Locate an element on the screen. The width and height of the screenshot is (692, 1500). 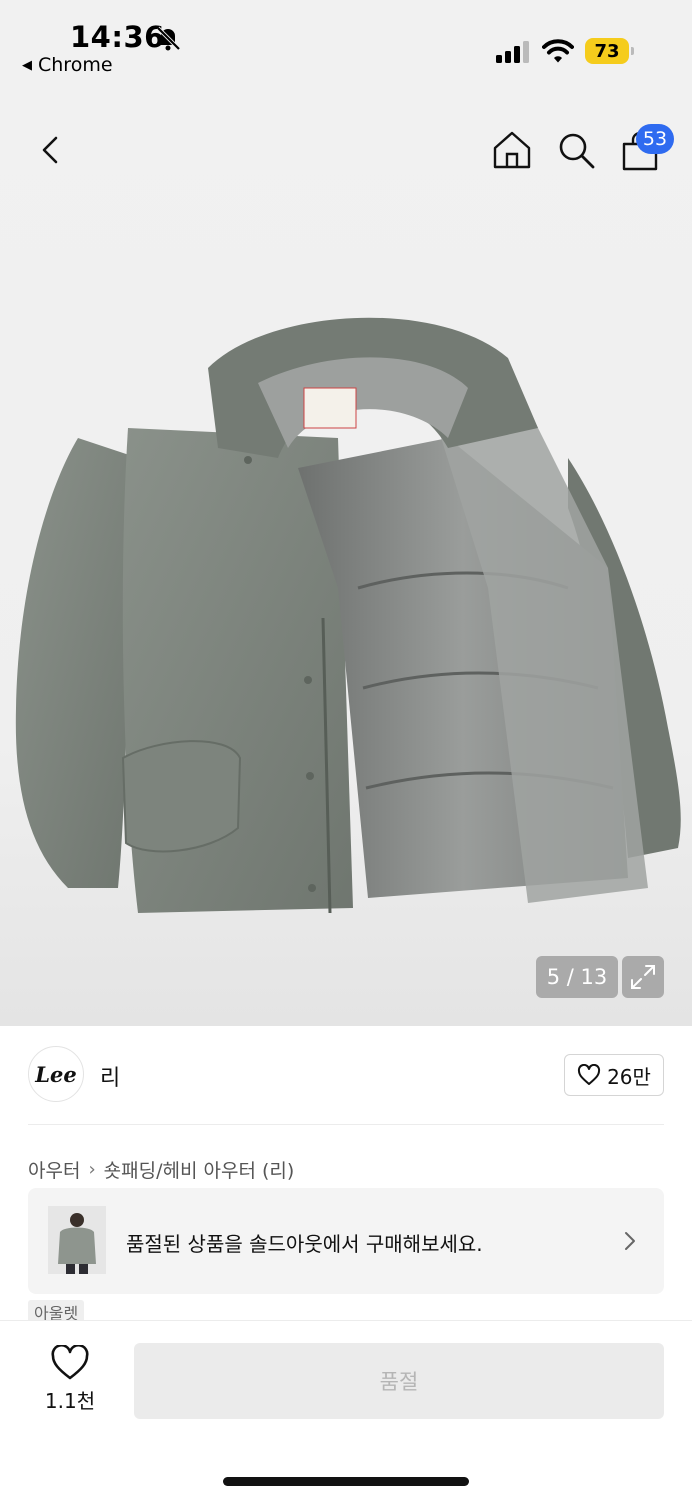
expand-button is located at coordinates (643, 977).